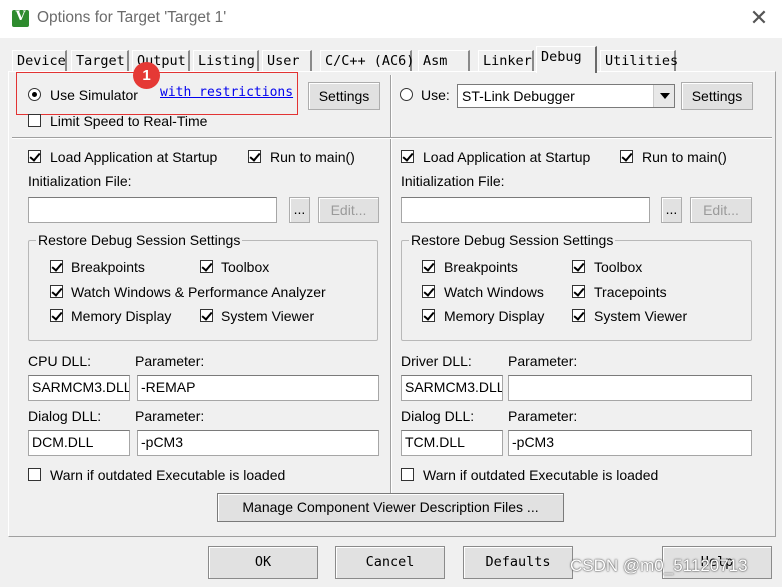 This screenshot has width=782, height=587. I want to click on keil-app-icon: V, so click(20, 18).